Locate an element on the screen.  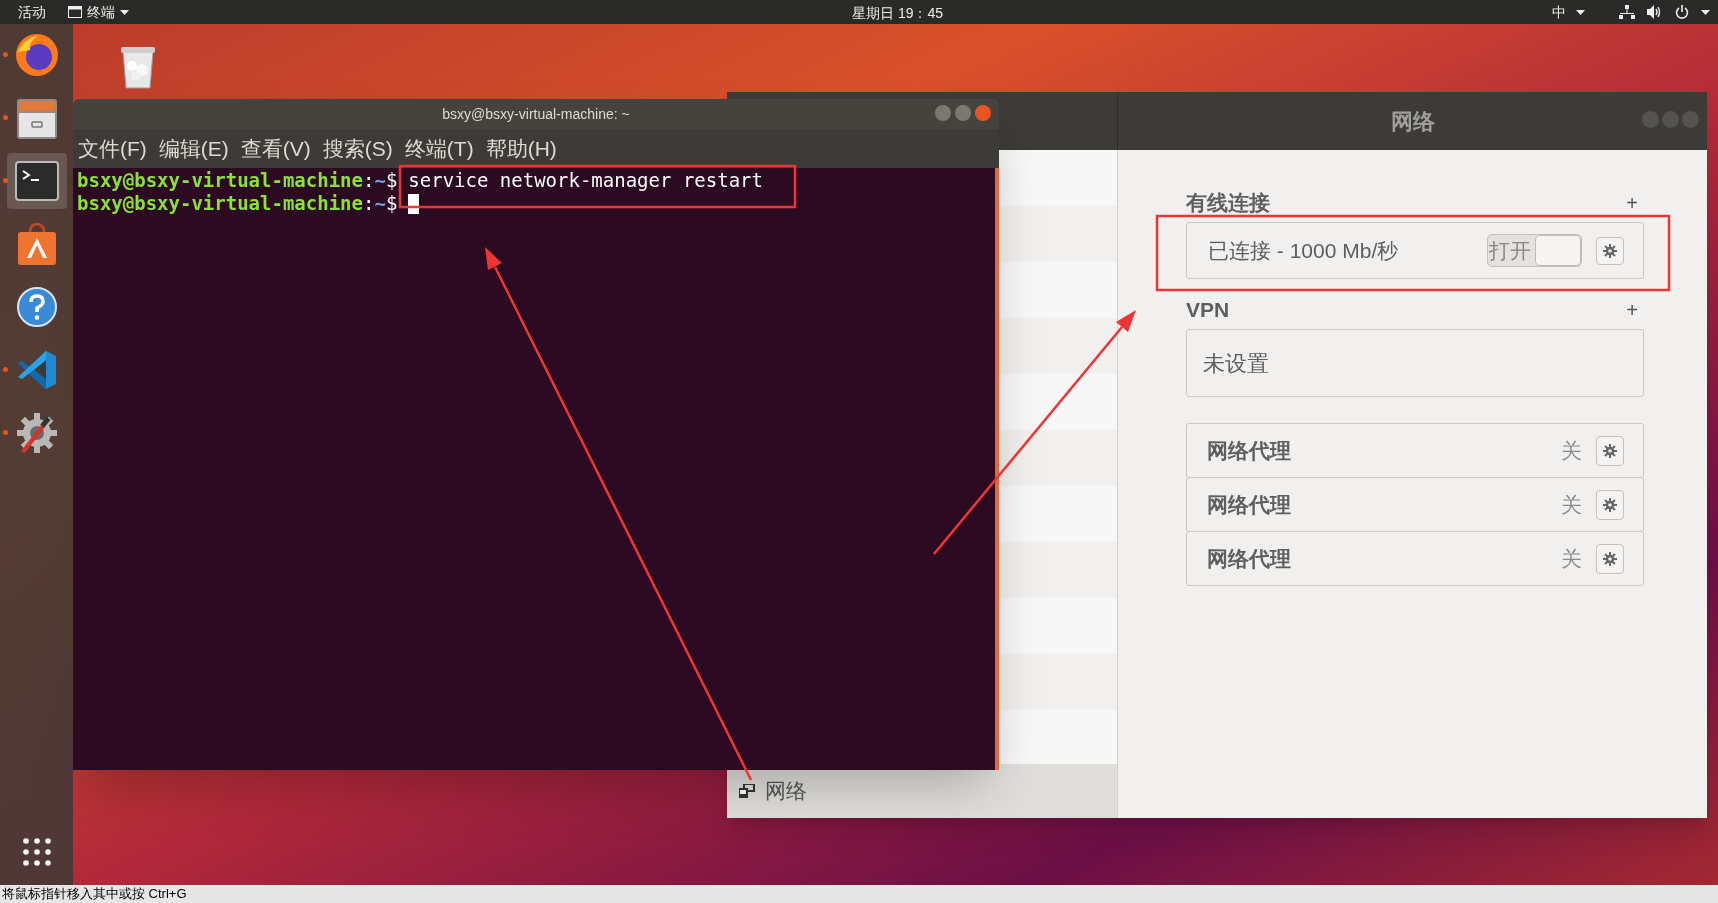
menu-item: 搜索(S) is located at coordinates (357, 148).